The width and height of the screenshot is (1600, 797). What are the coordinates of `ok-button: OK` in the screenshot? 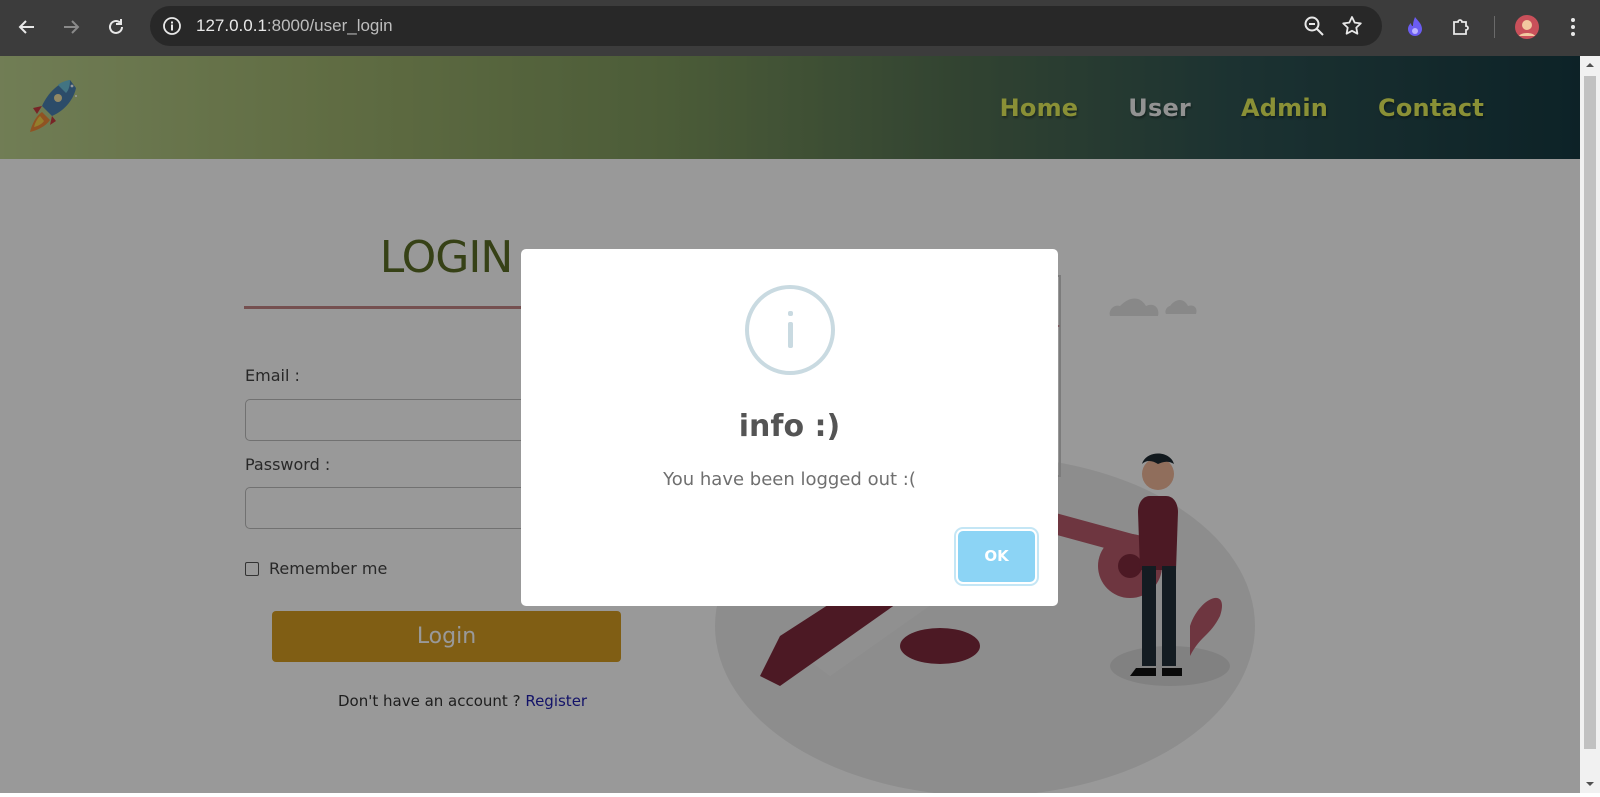 It's located at (996, 556).